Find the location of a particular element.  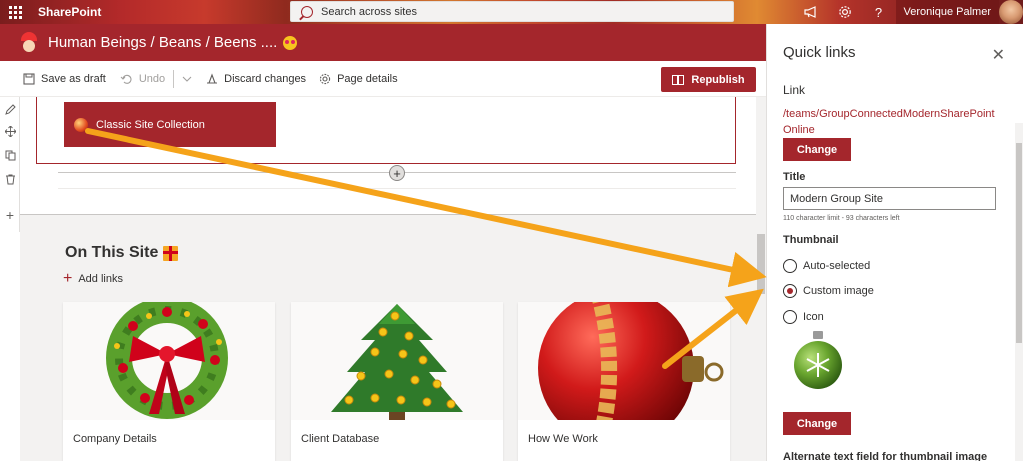

panel-scrollbar is located at coordinates (1019, 292).